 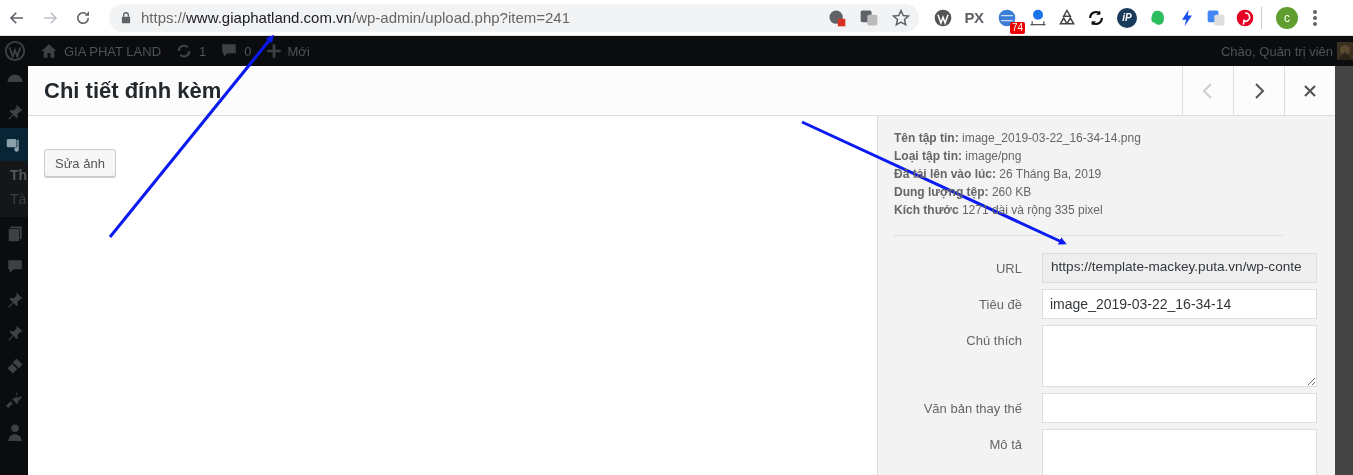 I want to click on title-field: image_2019-03-22_16-34-14, so click(x=1179, y=304).